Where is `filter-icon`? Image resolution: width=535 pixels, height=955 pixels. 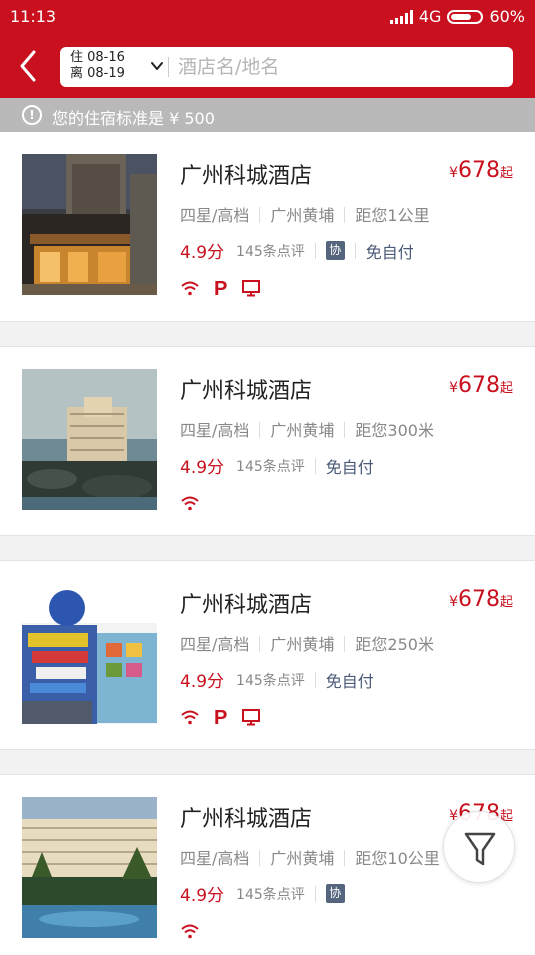
filter-icon is located at coordinates (480, 849).